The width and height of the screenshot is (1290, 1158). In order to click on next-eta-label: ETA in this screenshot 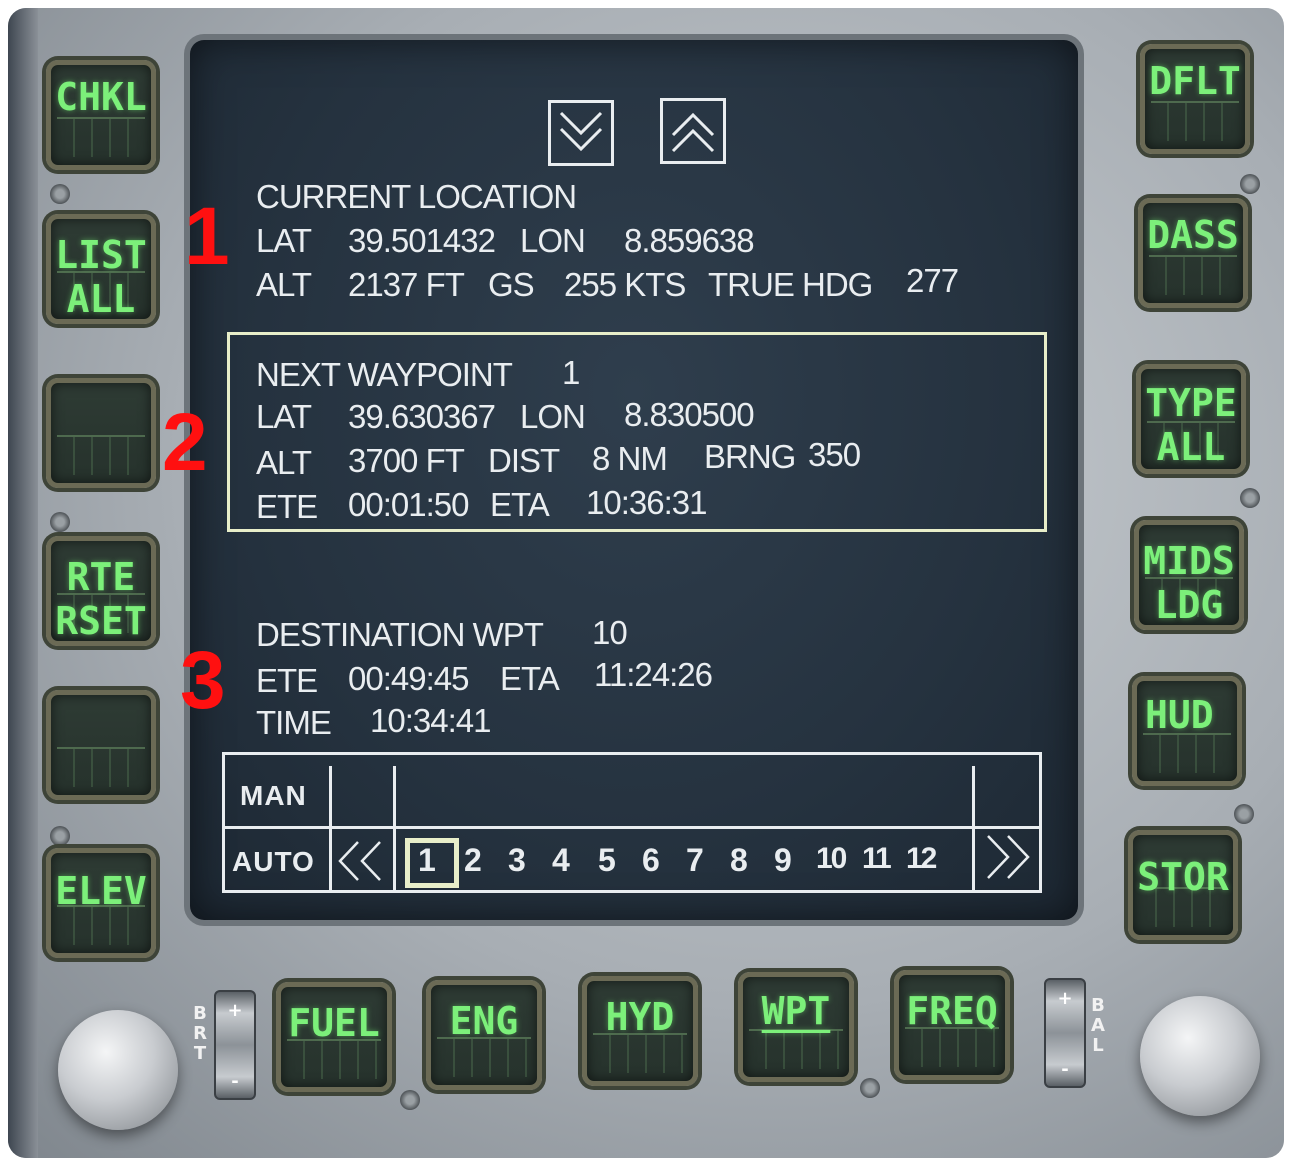, I will do `click(520, 504)`.